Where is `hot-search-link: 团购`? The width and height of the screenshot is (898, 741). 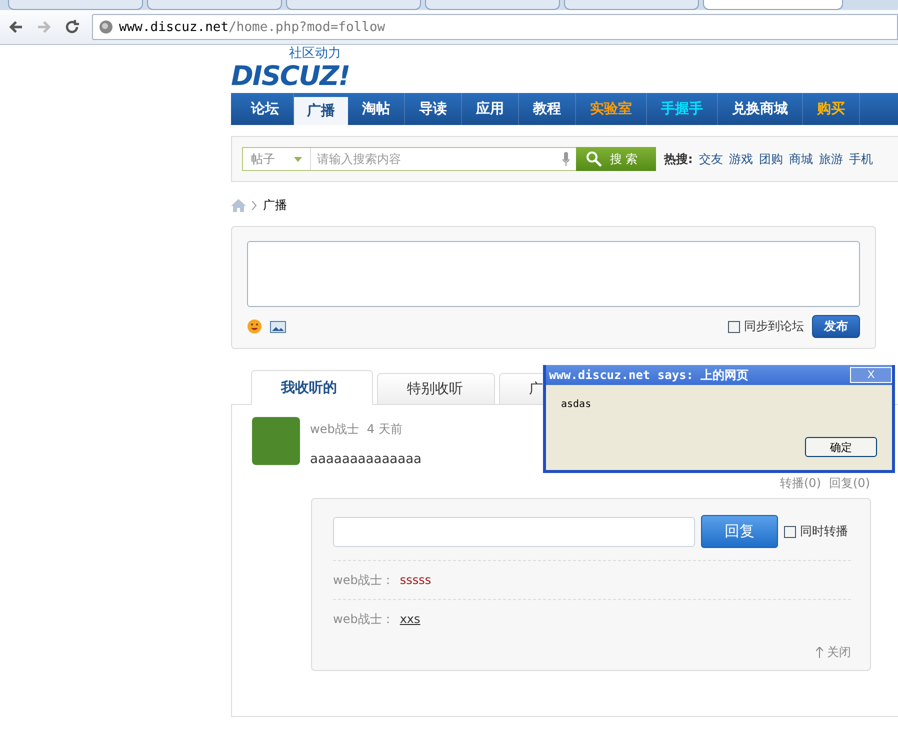
hot-search-link: 团购 is located at coordinates (770, 159).